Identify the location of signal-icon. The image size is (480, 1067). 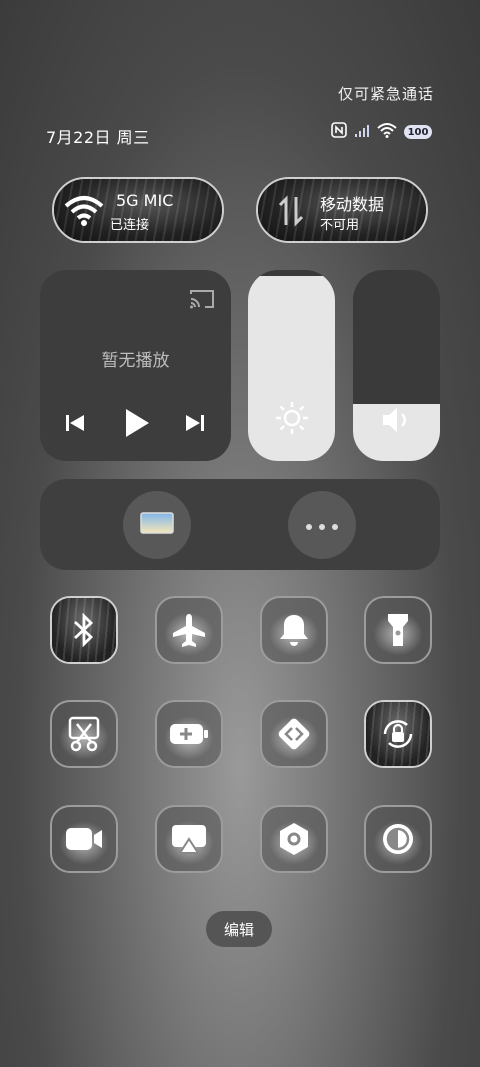
(362, 132).